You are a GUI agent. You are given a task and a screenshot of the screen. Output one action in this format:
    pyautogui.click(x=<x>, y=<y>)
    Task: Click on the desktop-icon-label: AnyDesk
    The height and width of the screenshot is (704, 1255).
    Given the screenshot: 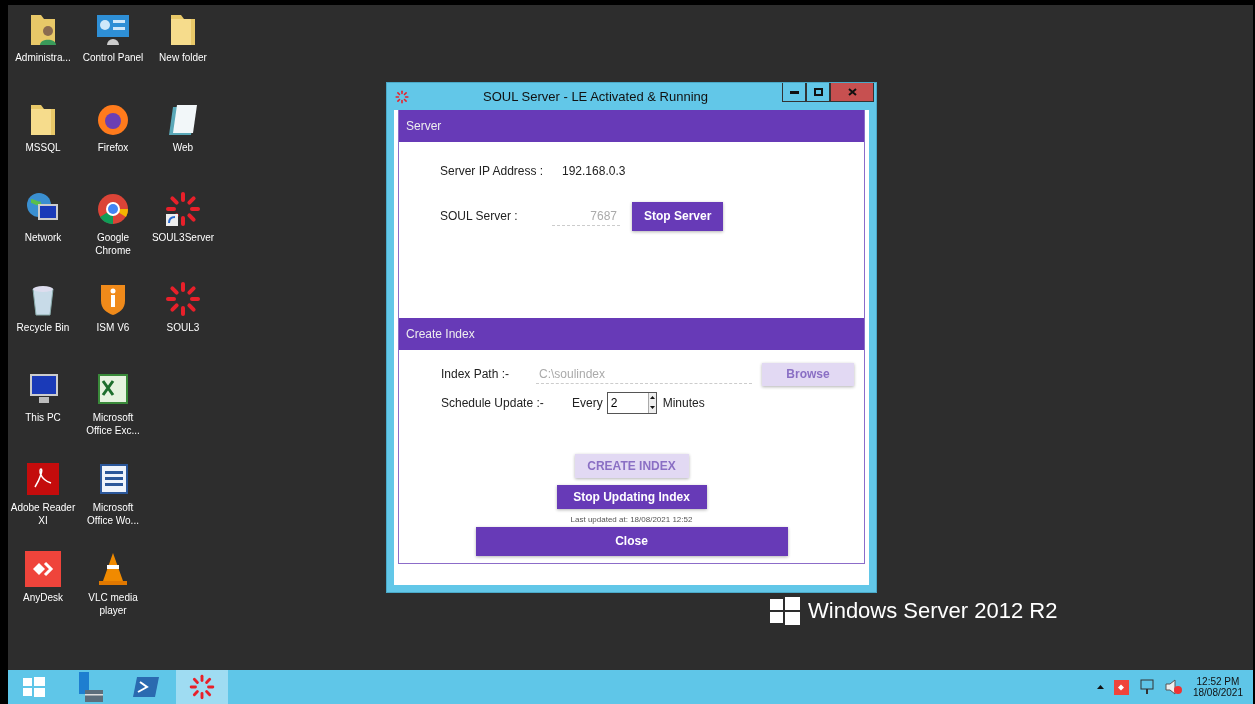 What is the action you would take?
    pyautogui.click(x=43, y=597)
    